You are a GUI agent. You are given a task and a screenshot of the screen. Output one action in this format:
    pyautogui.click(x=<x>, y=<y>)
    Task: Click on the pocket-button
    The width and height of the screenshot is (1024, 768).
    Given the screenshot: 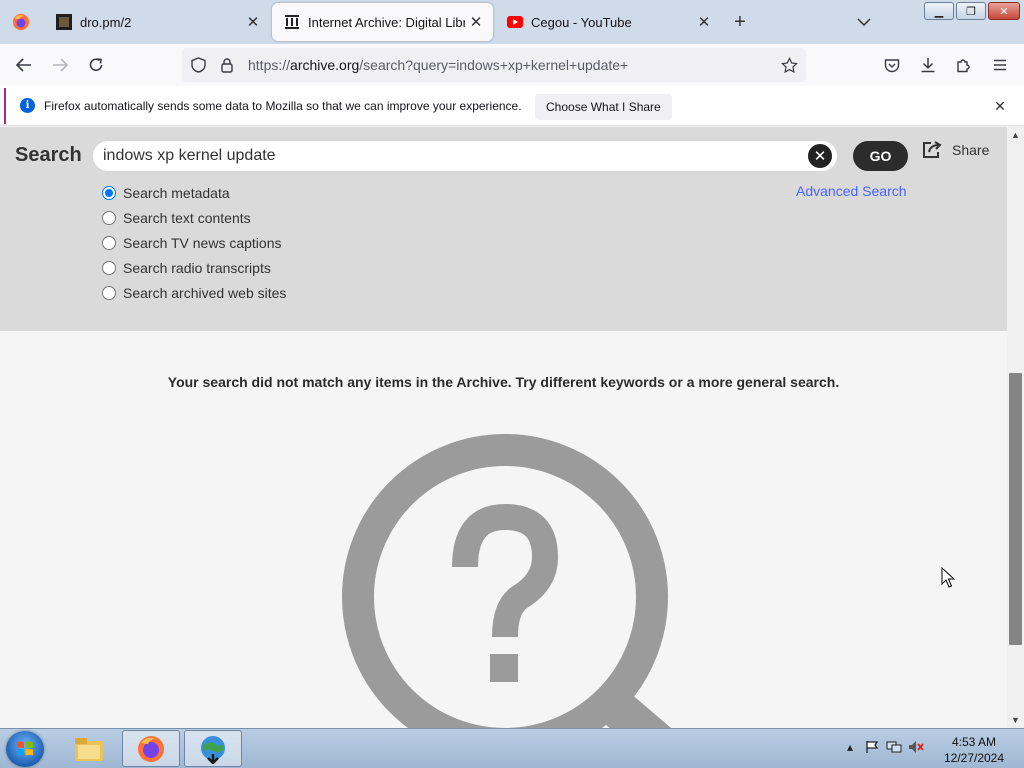 What is the action you would take?
    pyautogui.click(x=892, y=65)
    